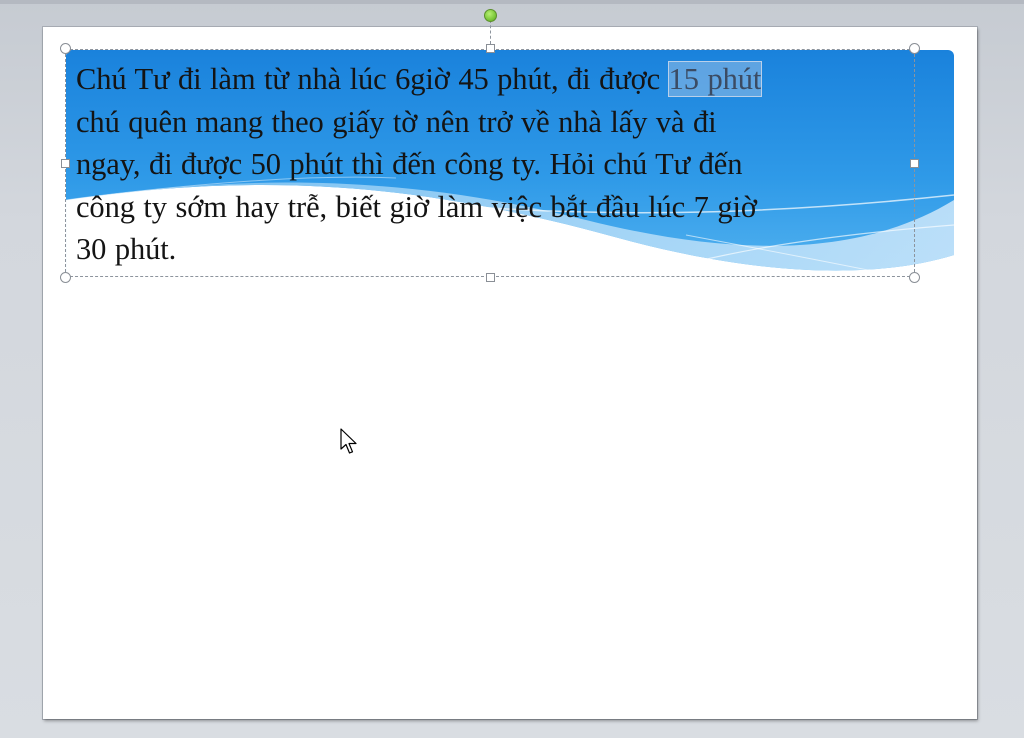 The width and height of the screenshot is (1024, 738). I want to click on resize-handle-top-left, so click(65, 48).